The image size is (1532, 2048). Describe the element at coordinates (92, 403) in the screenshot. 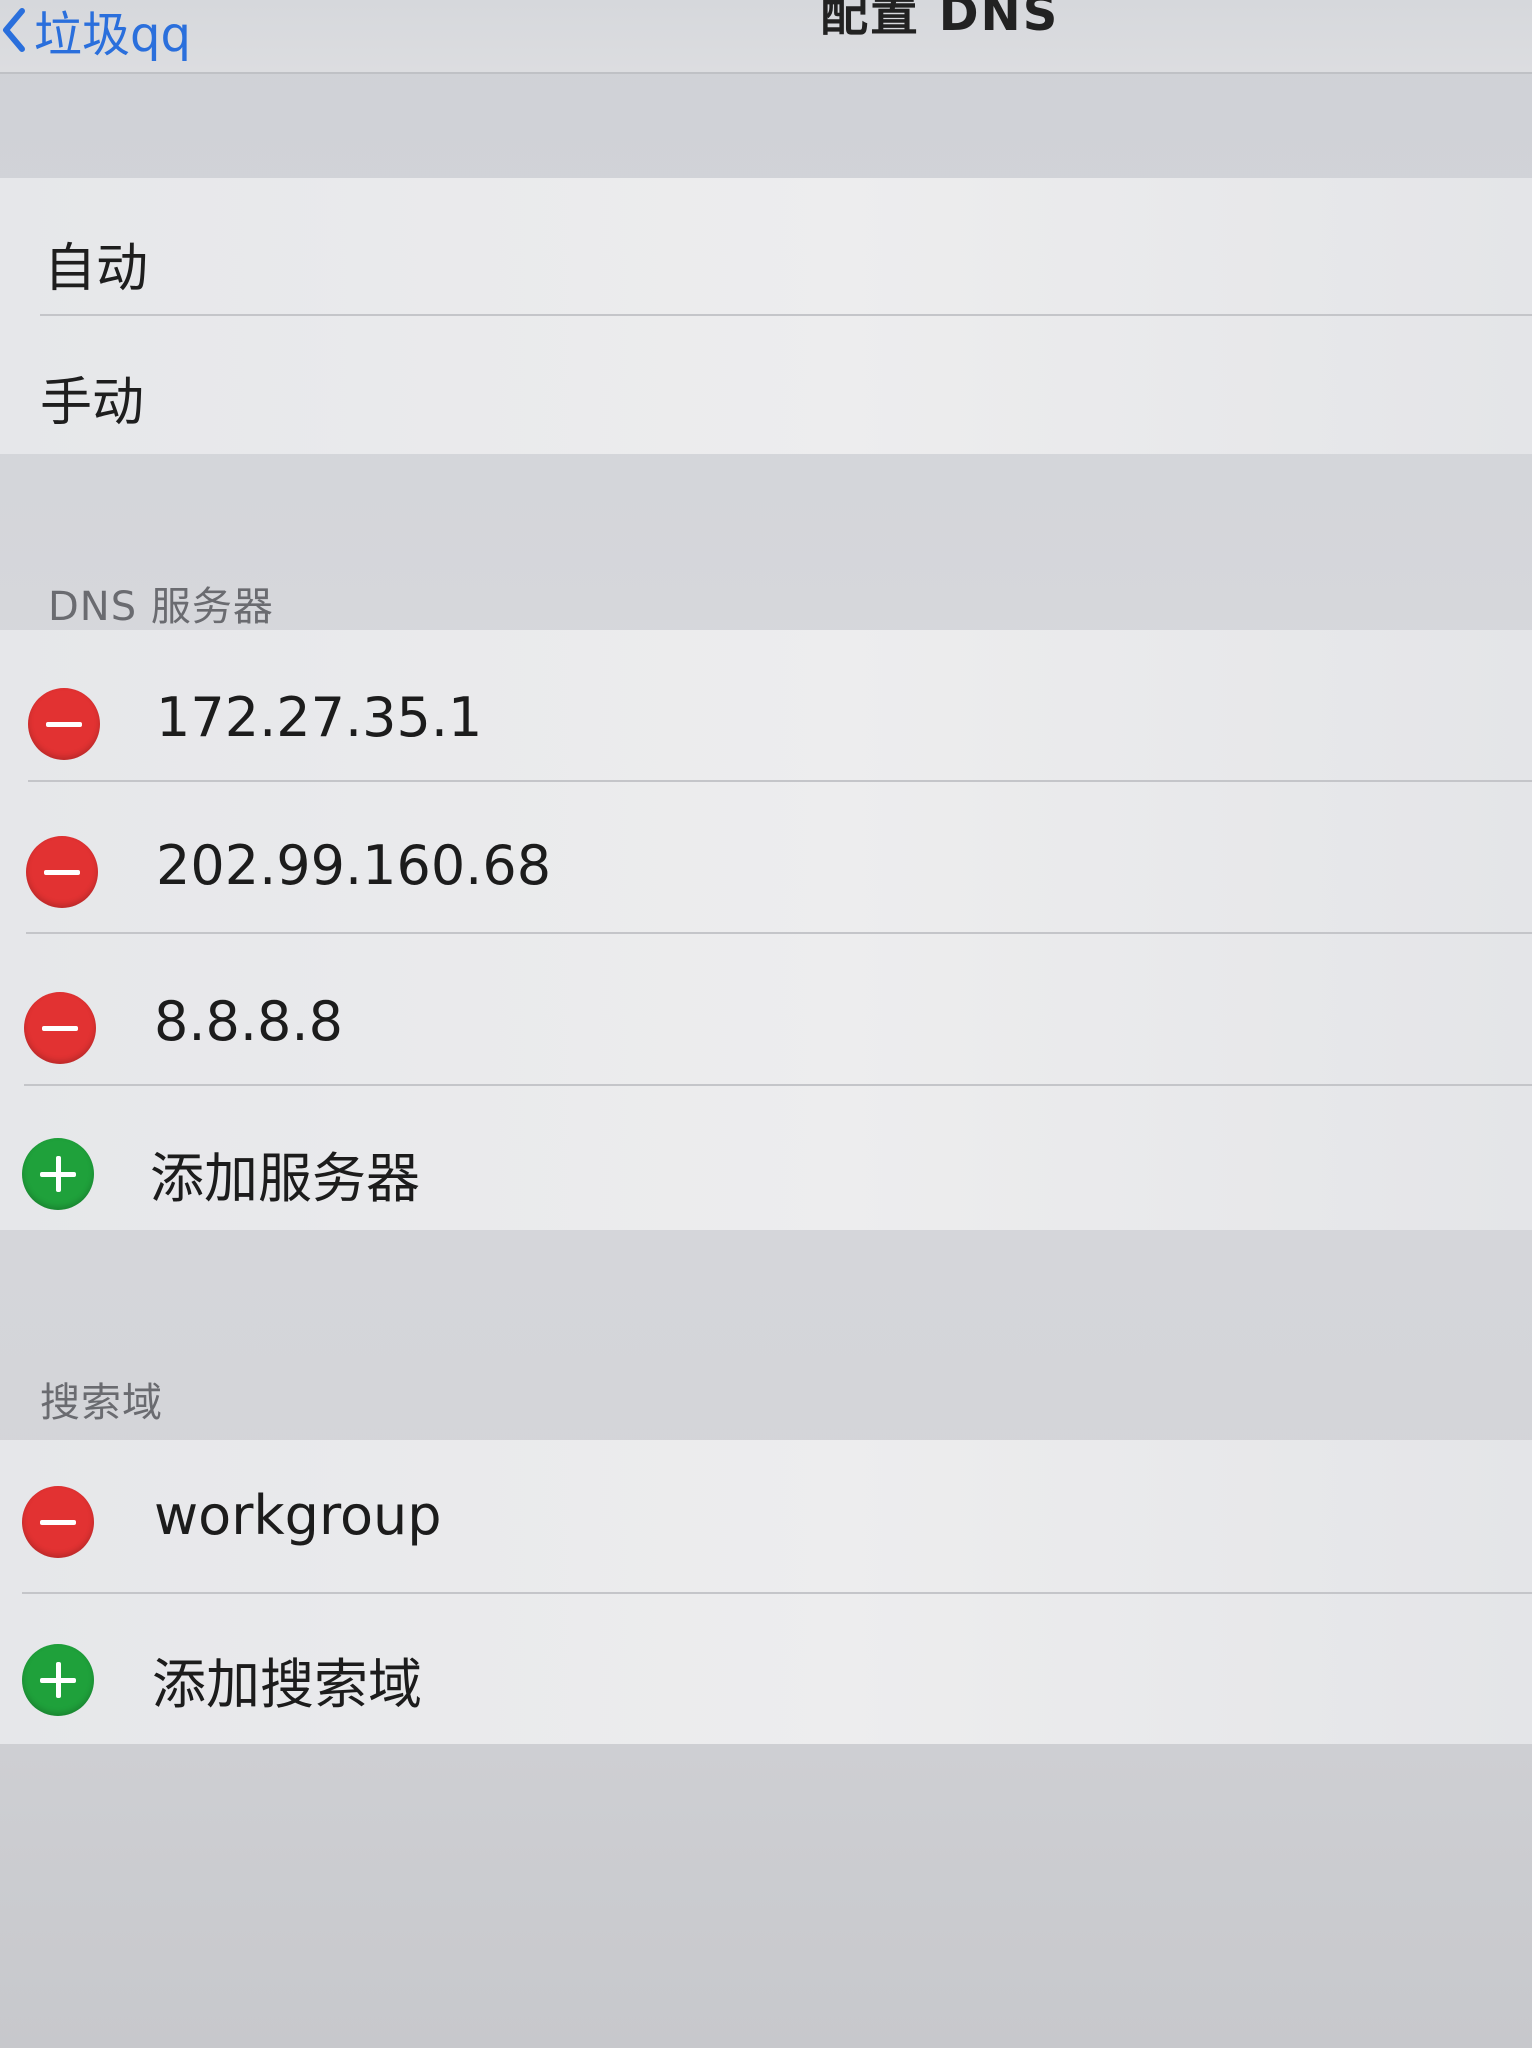

I see `option-manual-label: 手动` at that location.